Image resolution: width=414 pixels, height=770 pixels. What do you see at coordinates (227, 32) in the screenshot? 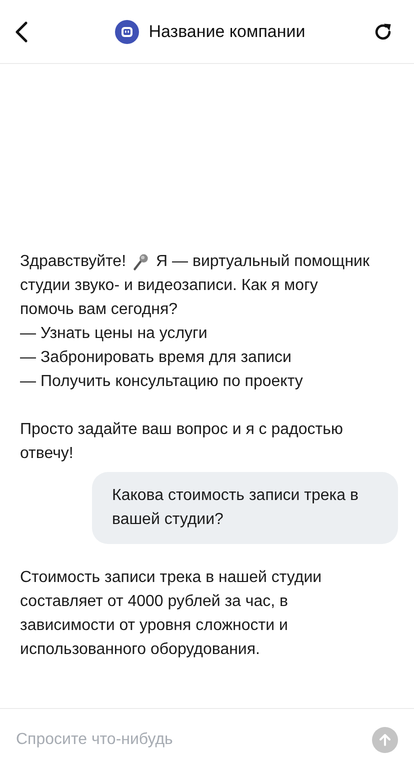
I see `company-name: Название компании` at bounding box center [227, 32].